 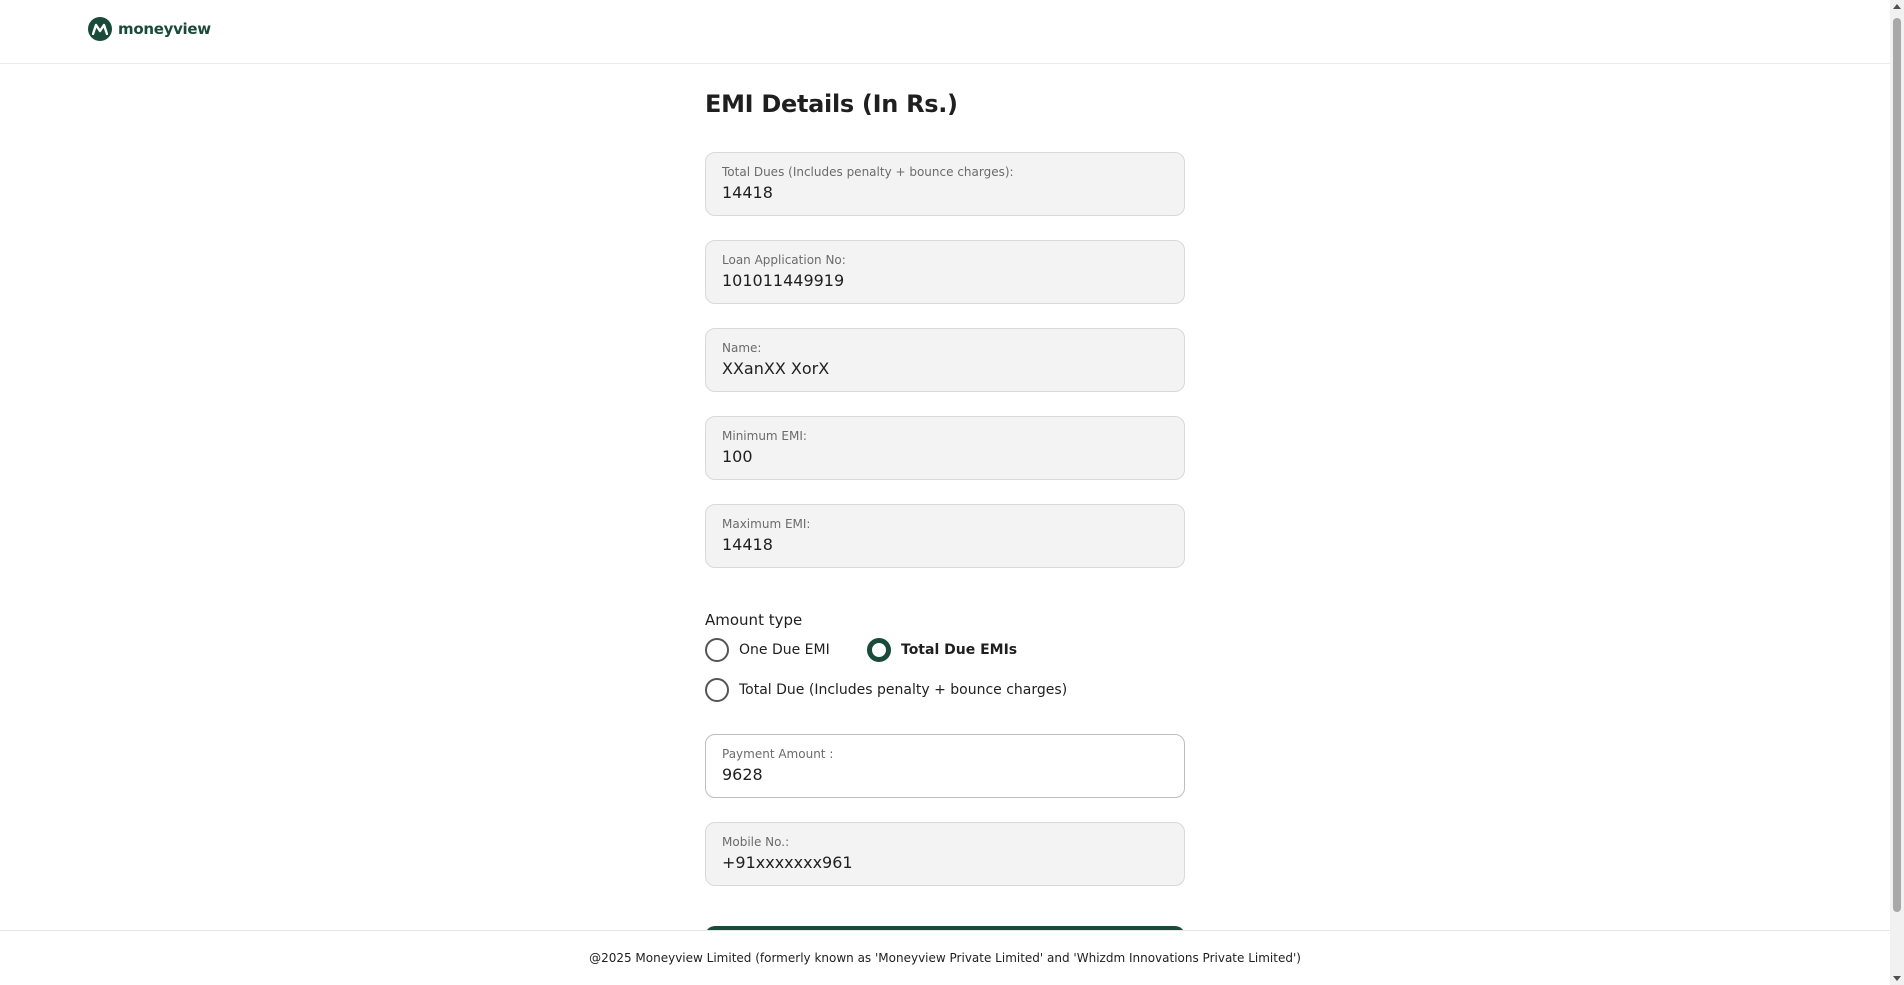 I want to click on loan-application-no-field: Loan Application No: 101011449919, so click(x=945, y=272).